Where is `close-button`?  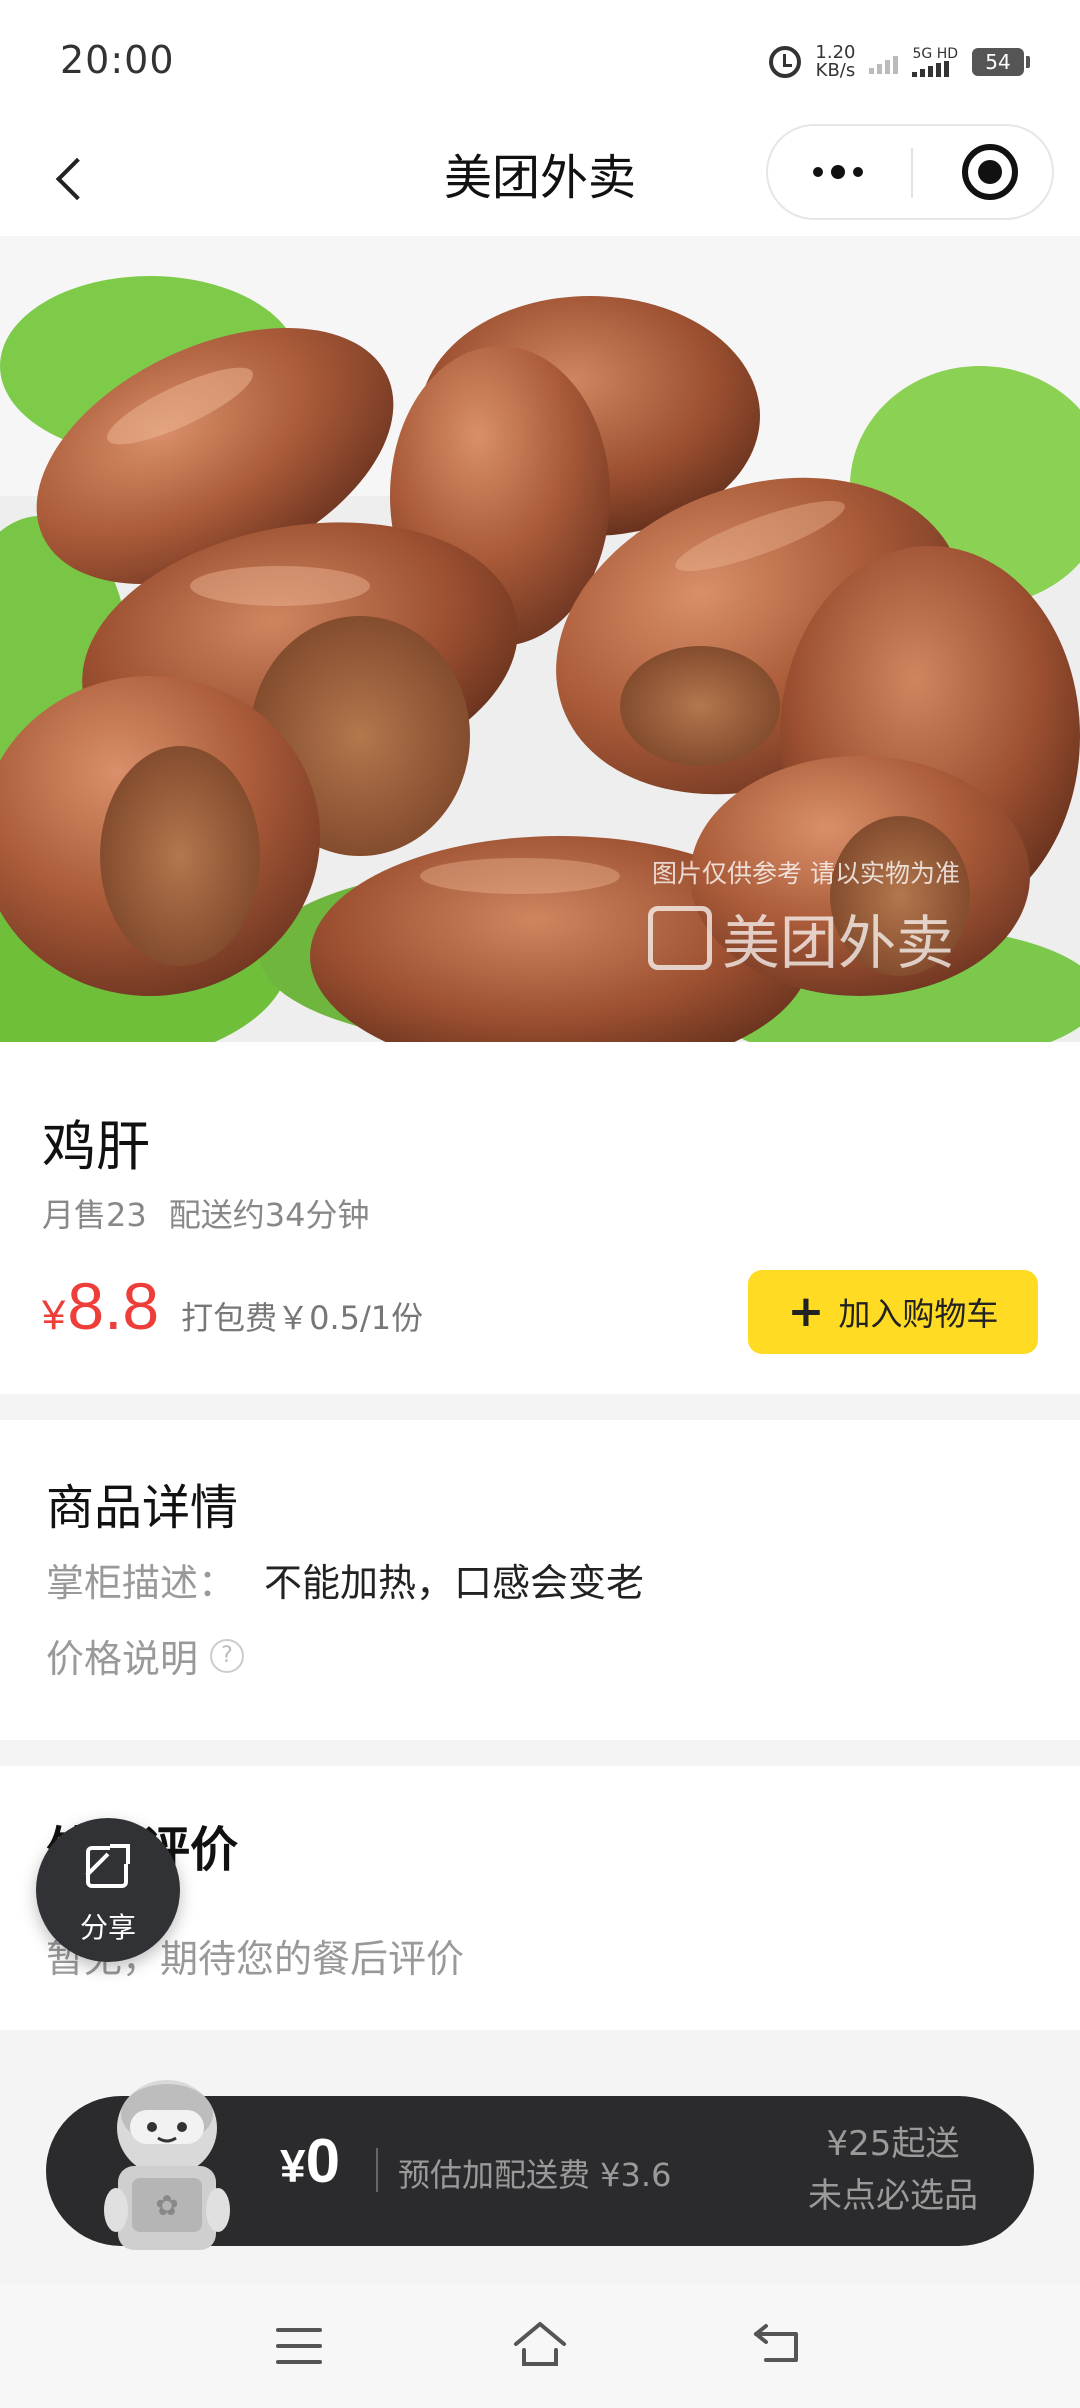
close-button is located at coordinates (990, 172).